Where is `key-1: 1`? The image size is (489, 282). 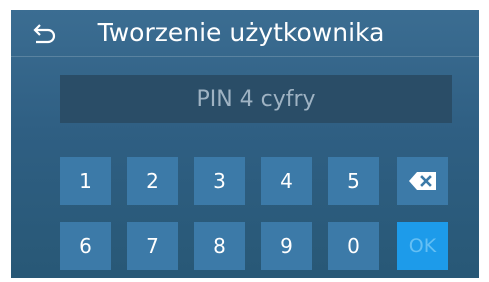 key-1: 1 is located at coordinates (85, 181).